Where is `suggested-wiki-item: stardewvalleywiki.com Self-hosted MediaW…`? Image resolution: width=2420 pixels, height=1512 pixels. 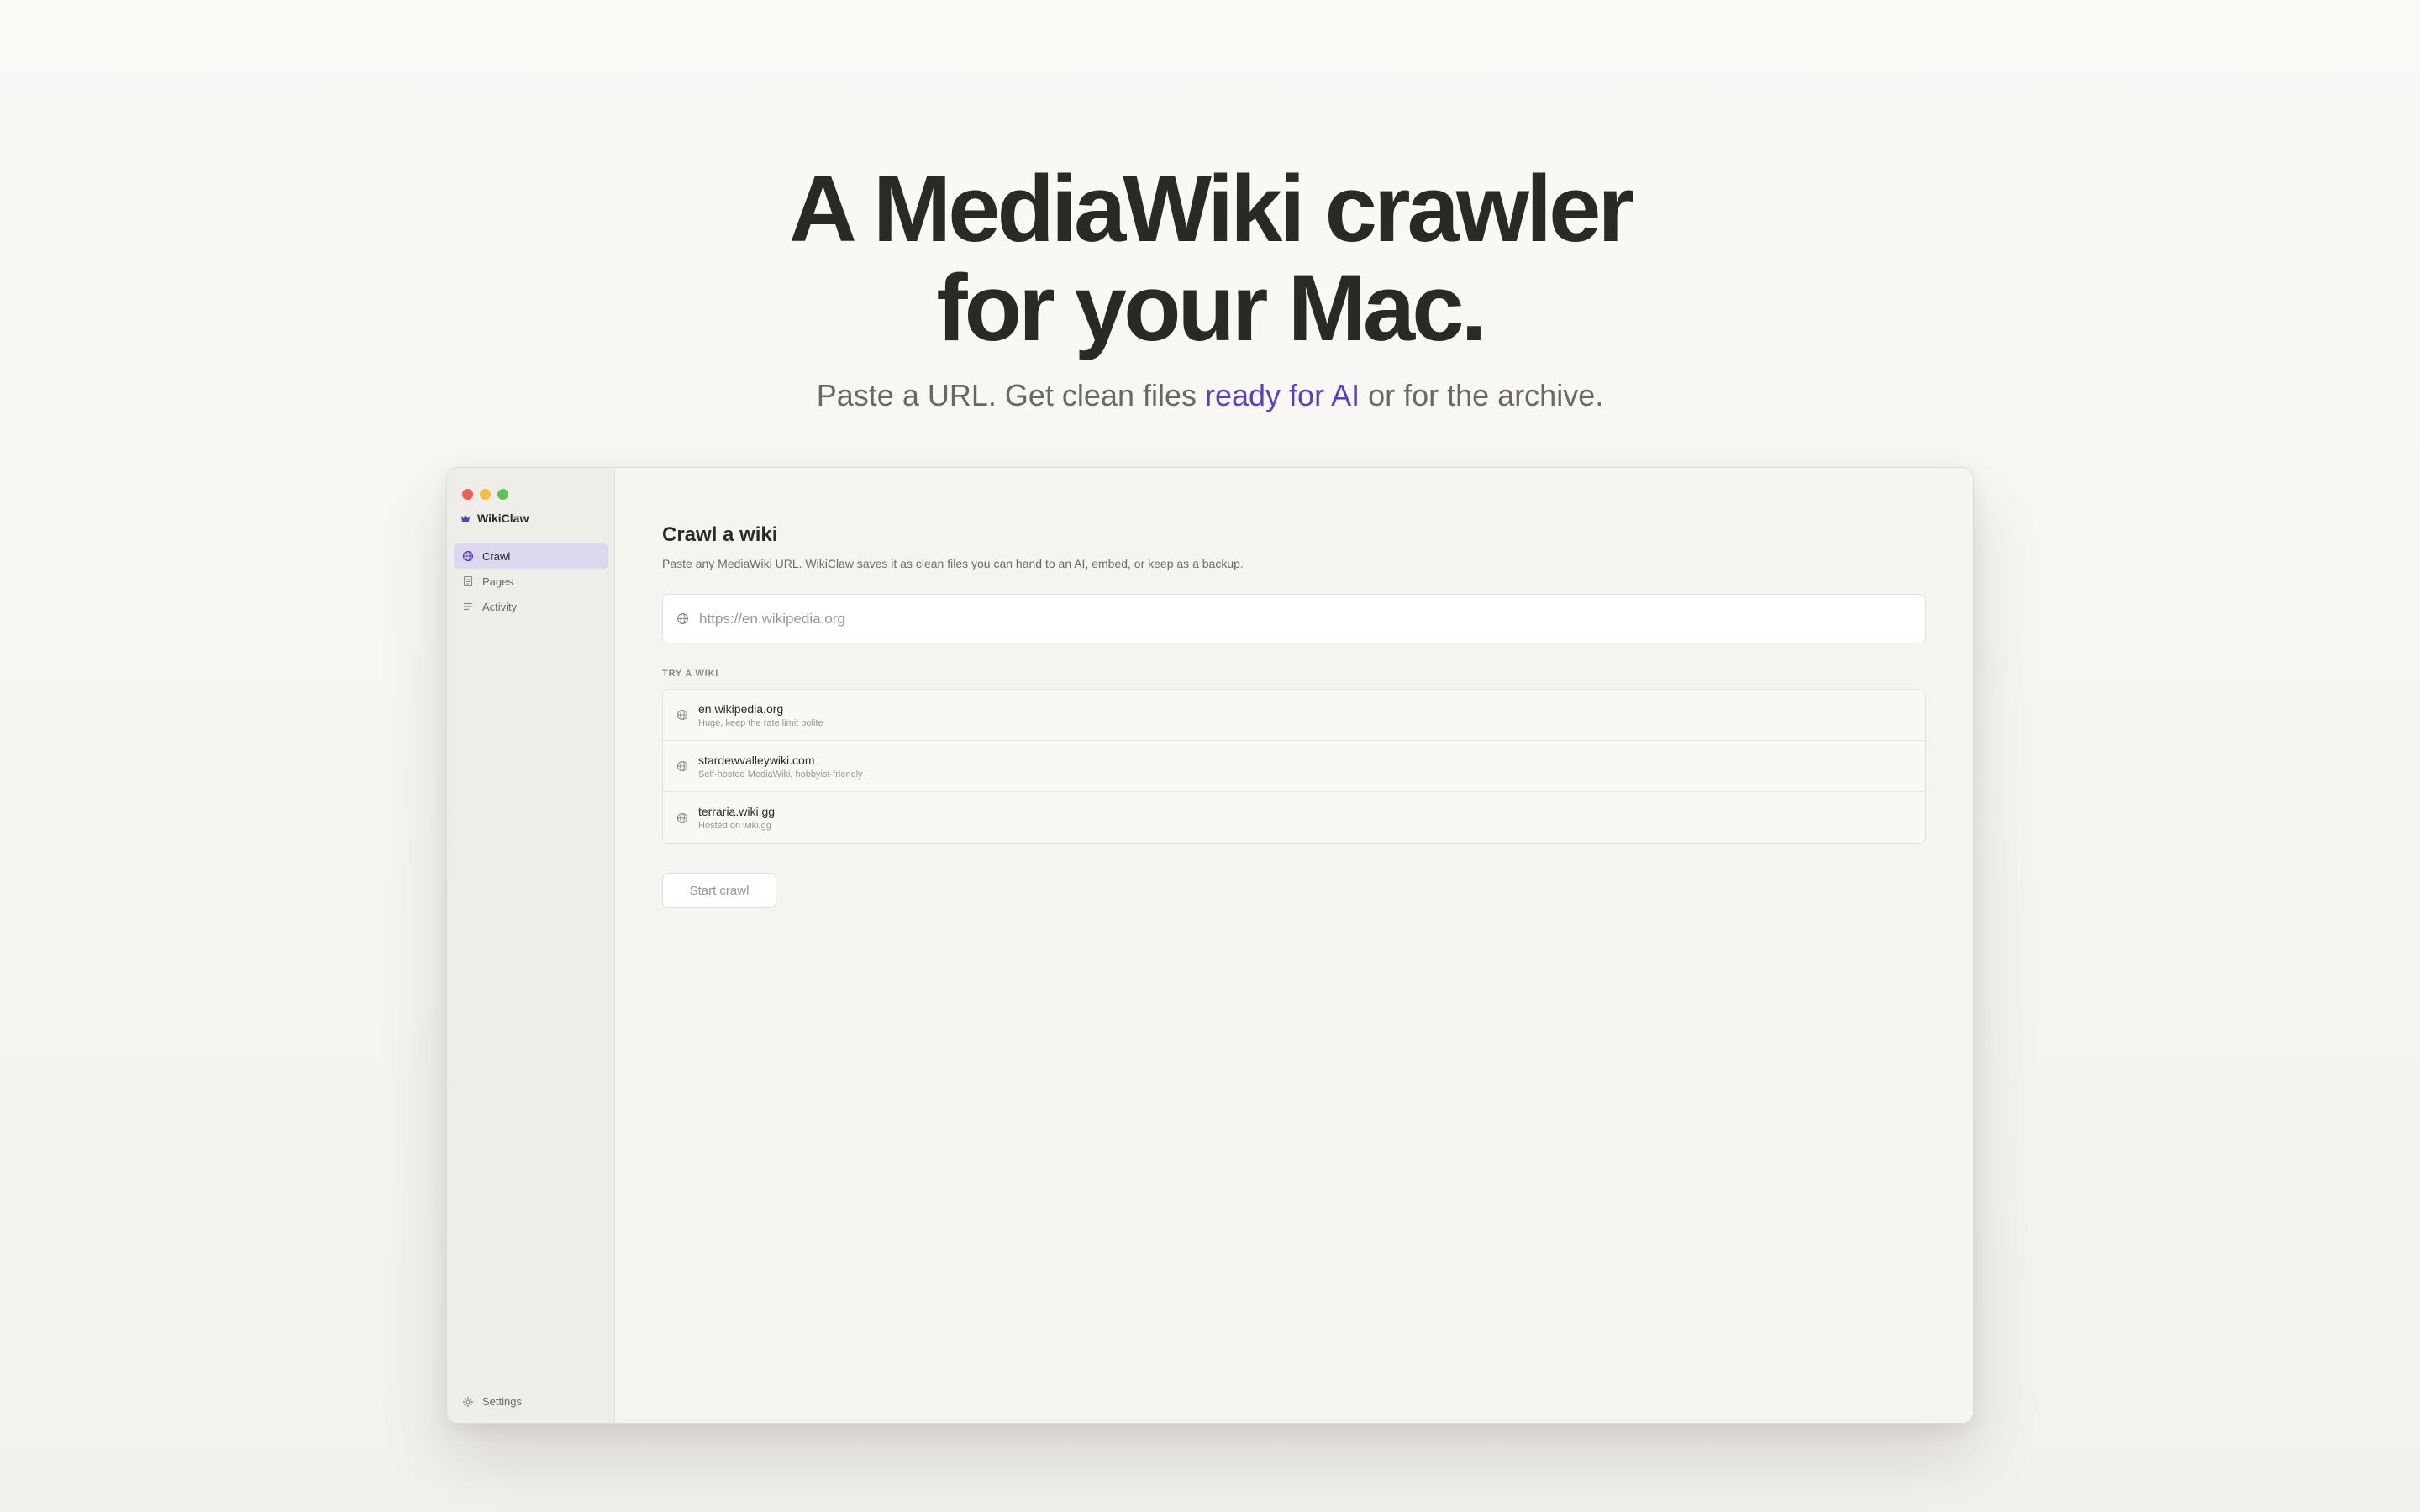
suggested-wiki-item: stardewvalleywiki.com Self-hosted MediaW… is located at coordinates (1294, 766).